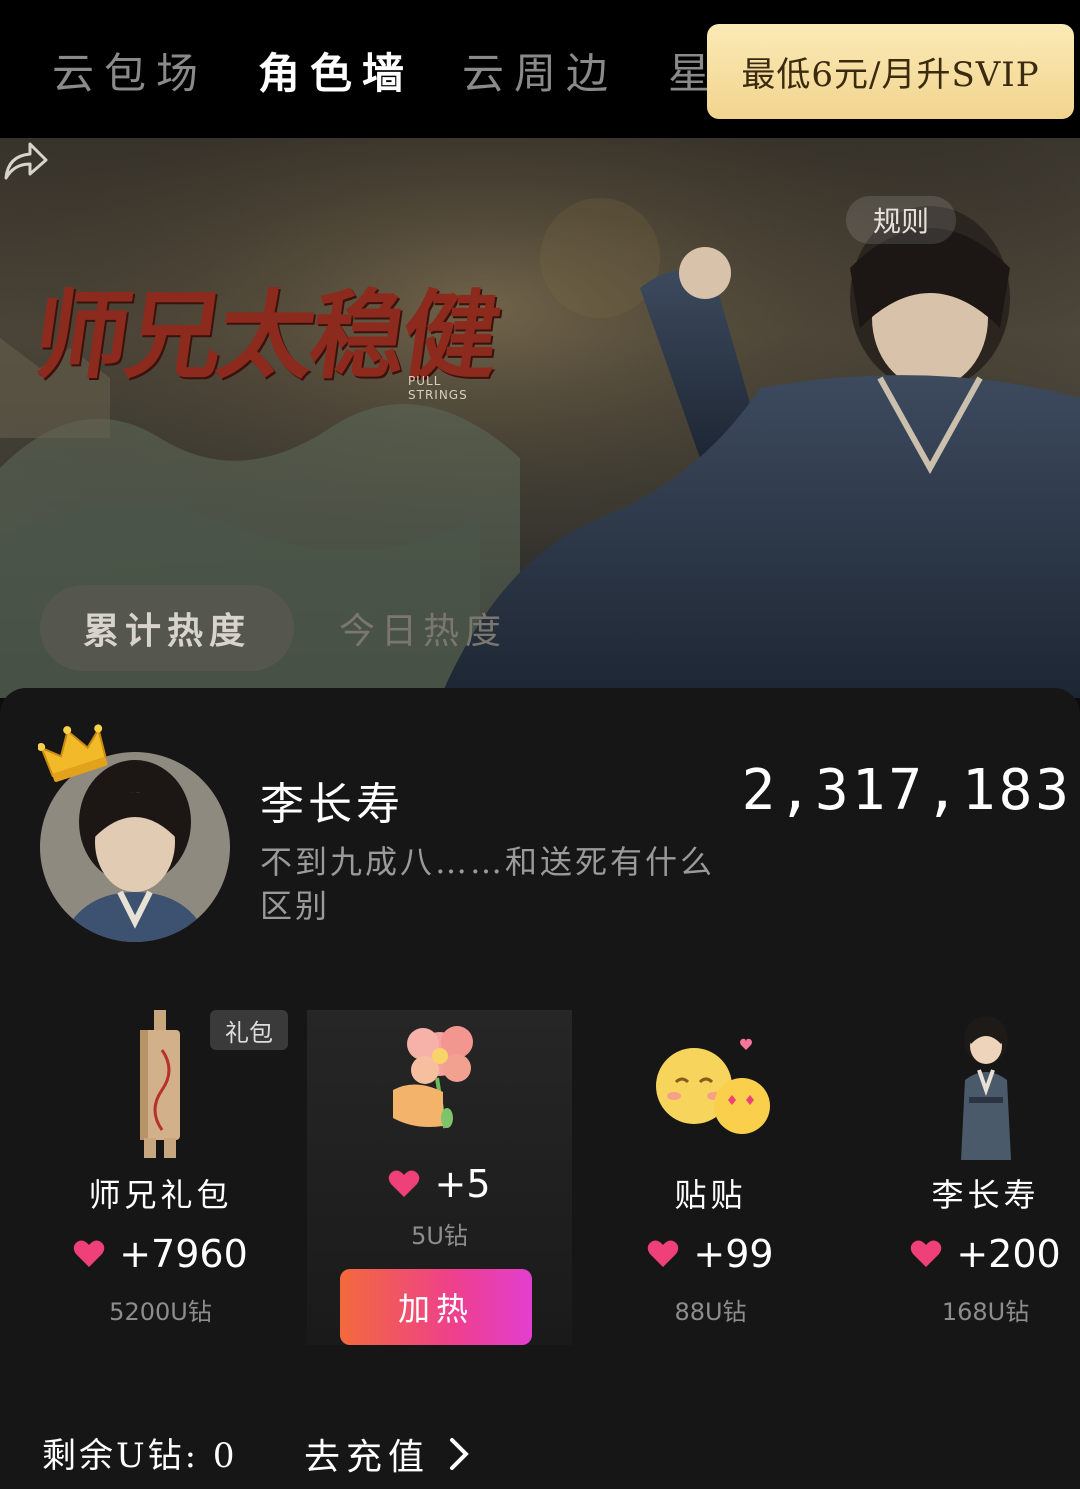 This screenshot has width=1080, height=1489. Describe the element at coordinates (183, 1254) in the screenshot. I see `gift-points-value: +7960` at that location.